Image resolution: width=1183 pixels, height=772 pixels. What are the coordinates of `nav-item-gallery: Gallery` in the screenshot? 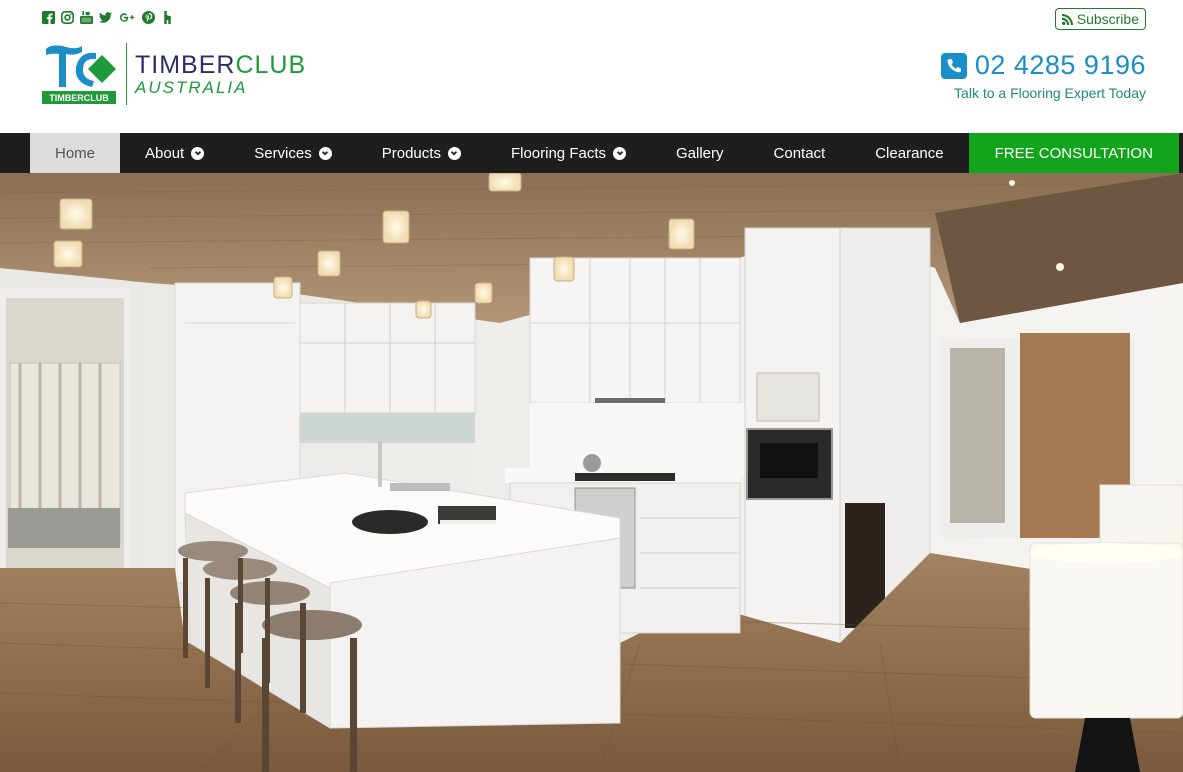 It's located at (700, 153).